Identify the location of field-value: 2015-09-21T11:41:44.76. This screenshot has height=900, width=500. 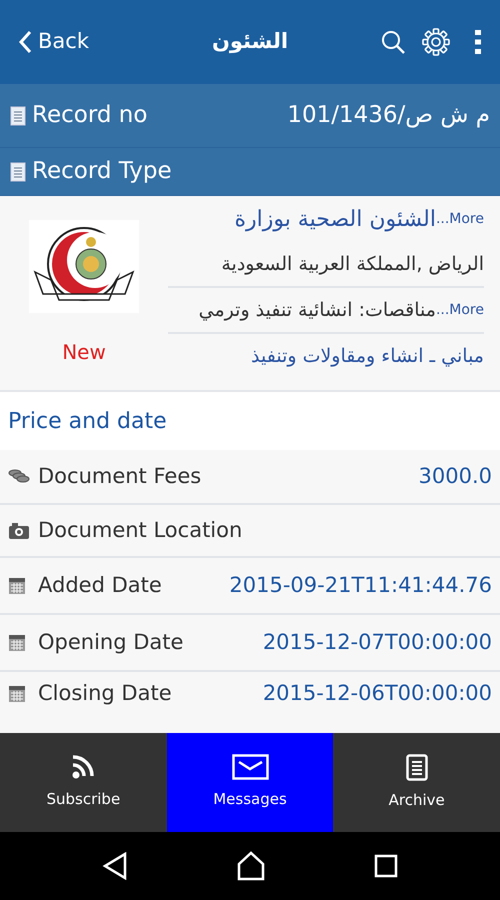
(360, 585).